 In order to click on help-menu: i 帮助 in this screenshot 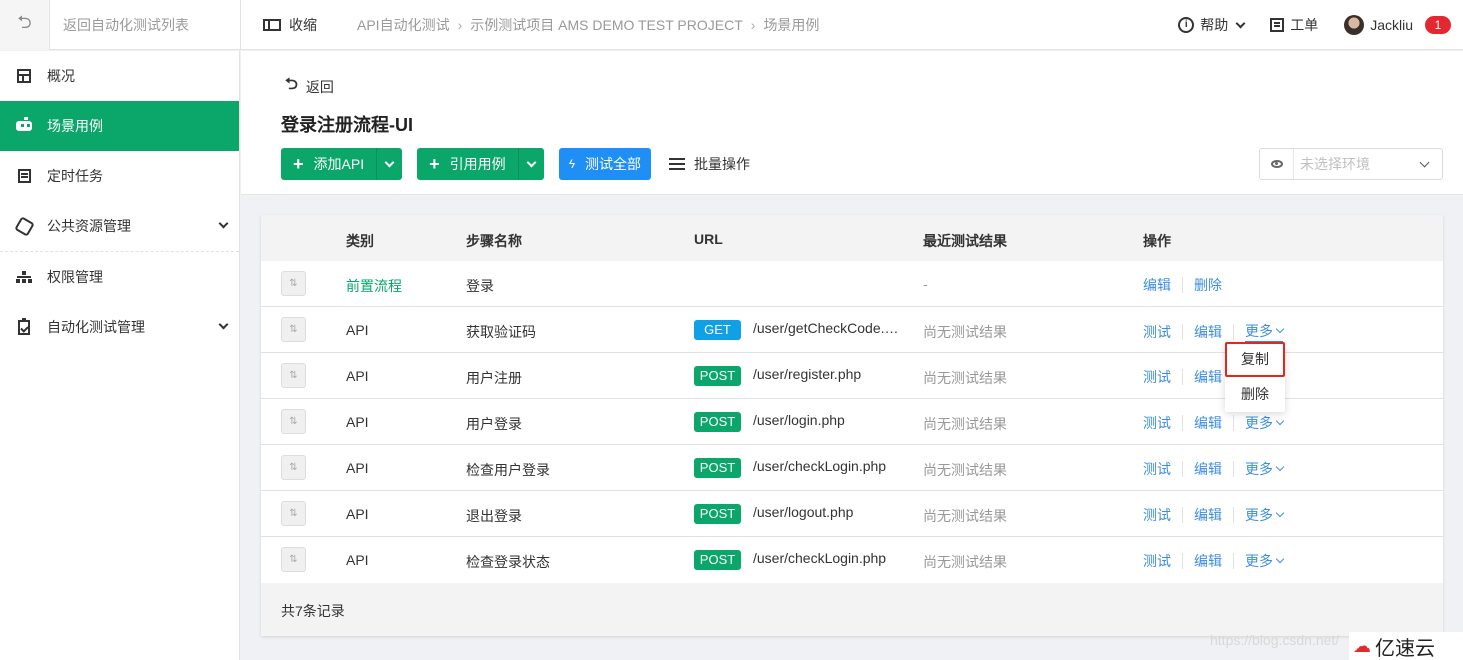, I will do `click(1212, 25)`.